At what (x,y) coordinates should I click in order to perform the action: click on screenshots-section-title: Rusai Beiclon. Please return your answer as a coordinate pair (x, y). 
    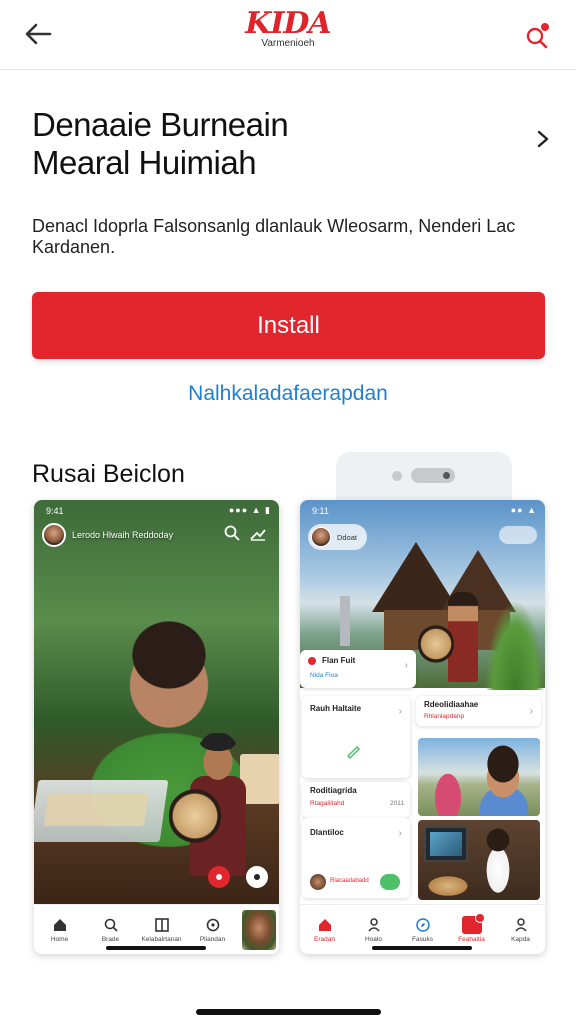
    Looking at the image, I should click on (108, 474).